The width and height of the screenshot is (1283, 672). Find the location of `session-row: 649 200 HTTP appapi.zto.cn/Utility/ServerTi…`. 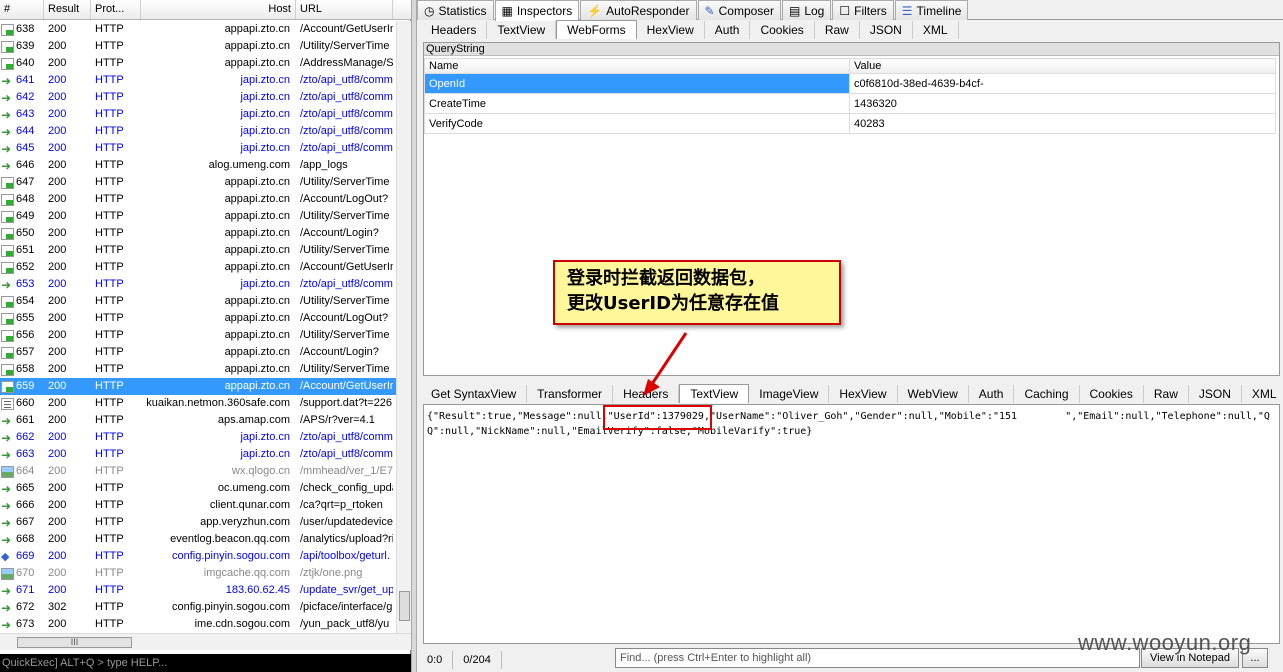

session-row: 649 200 HTTP appapi.zto.cn/Utility/ServerTi… is located at coordinates (198, 216).